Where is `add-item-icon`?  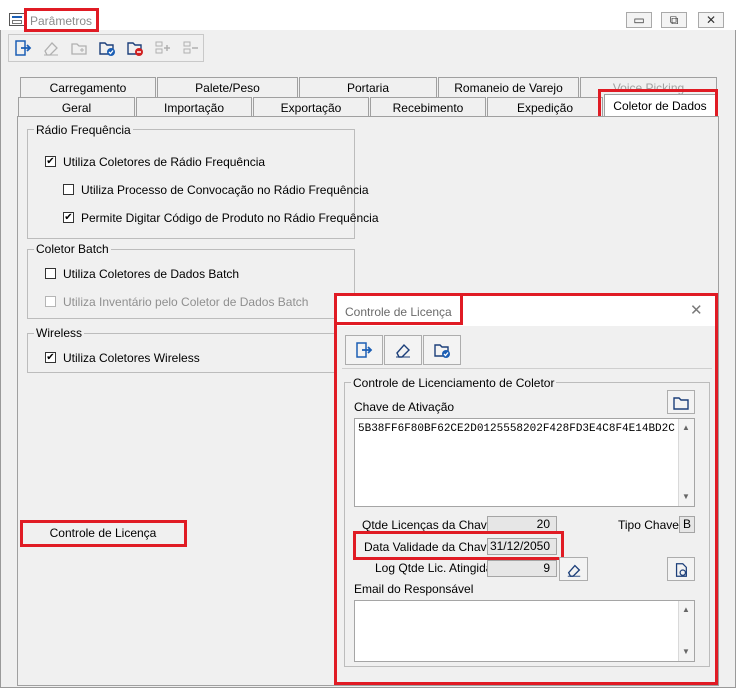
add-item-icon is located at coordinates (163, 48).